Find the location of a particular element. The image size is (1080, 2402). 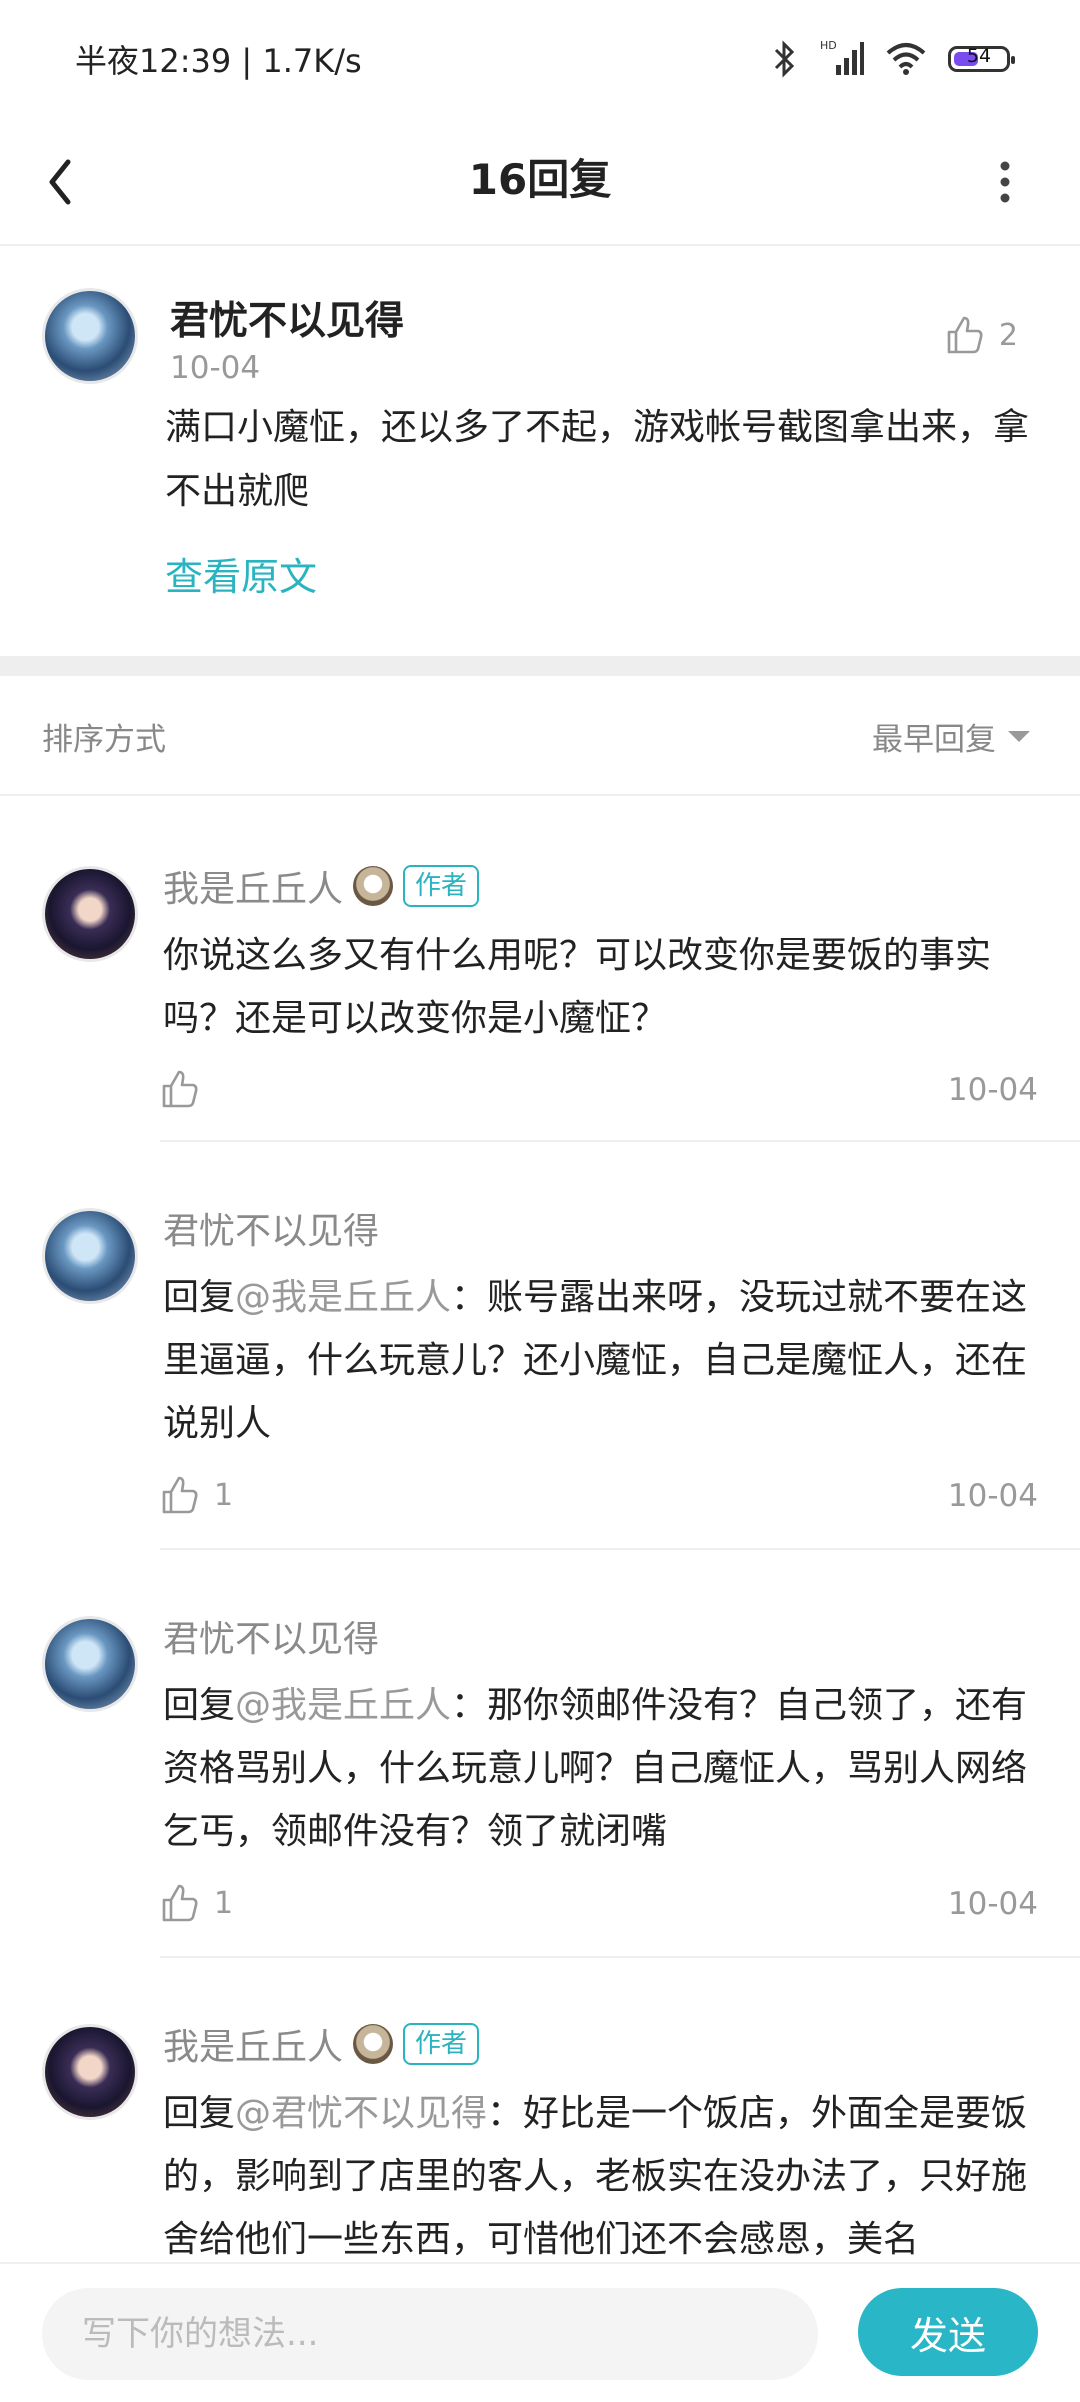

wifi-icon is located at coordinates (906, 59).